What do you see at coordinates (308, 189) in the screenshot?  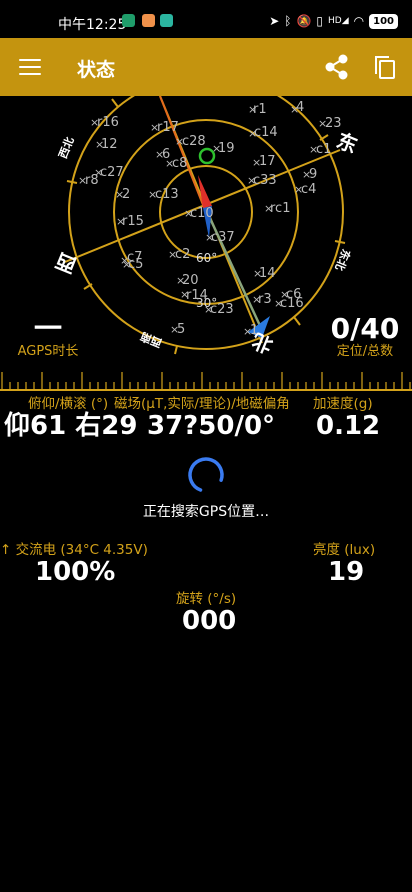 I see `svg-text: c4` at bounding box center [308, 189].